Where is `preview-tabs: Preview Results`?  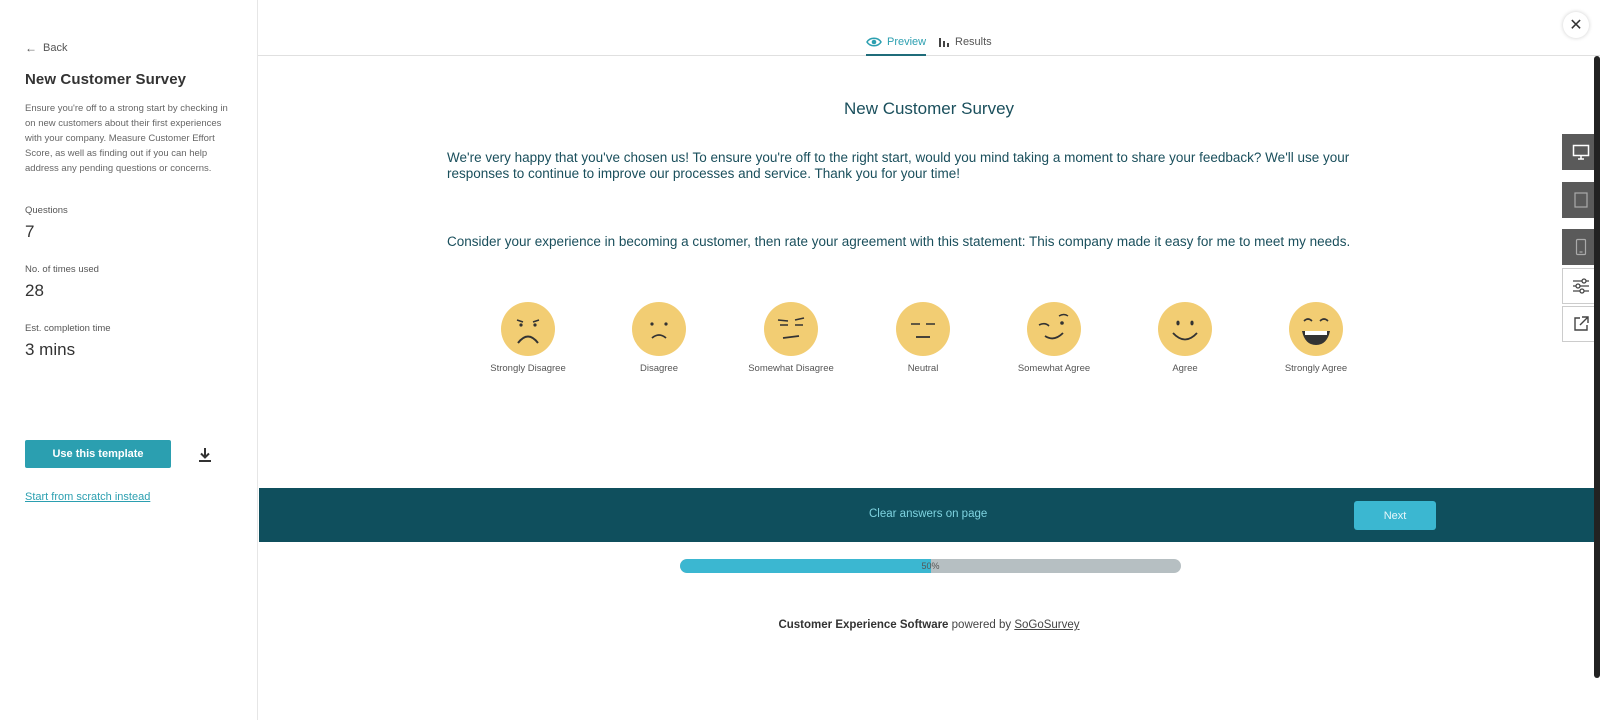
preview-tabs: Preview Results is located at coordinates (929, 28).